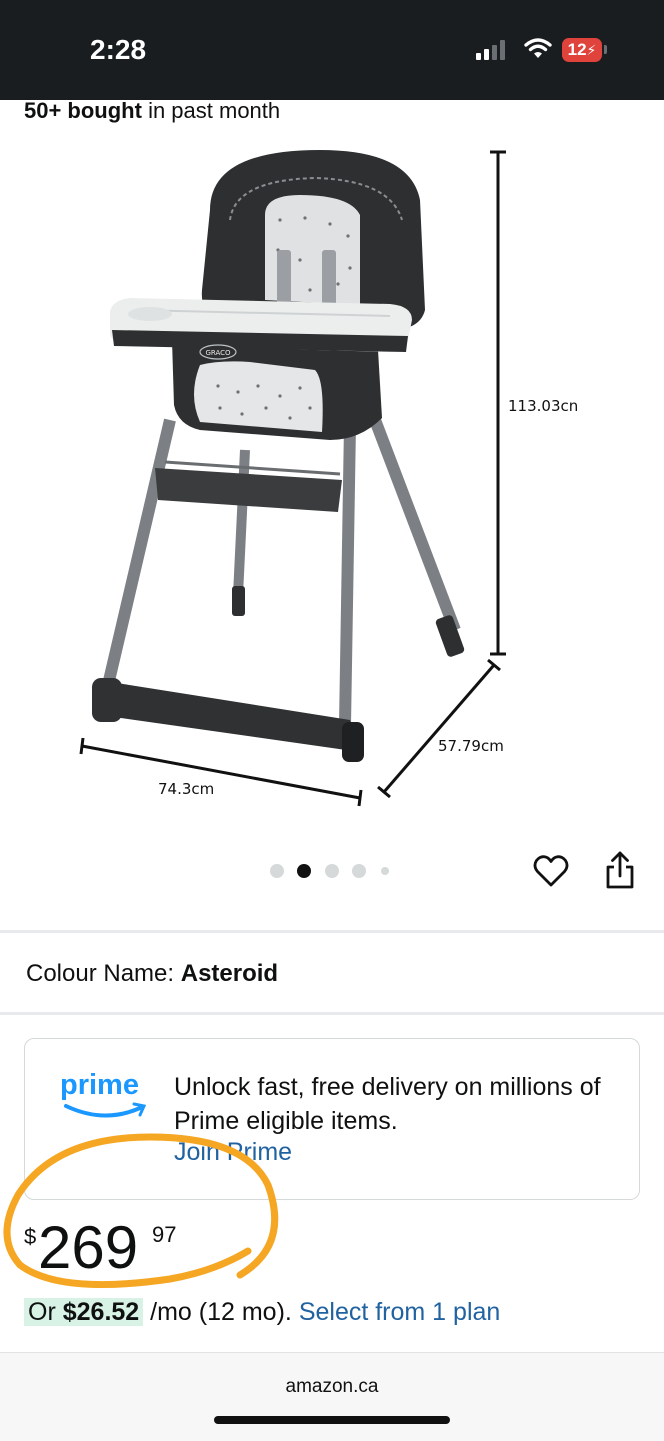 The height and width of the screenshot is (1441, 664). I want to click on bought-count: 50+ bought in past month, so click(152, 111).